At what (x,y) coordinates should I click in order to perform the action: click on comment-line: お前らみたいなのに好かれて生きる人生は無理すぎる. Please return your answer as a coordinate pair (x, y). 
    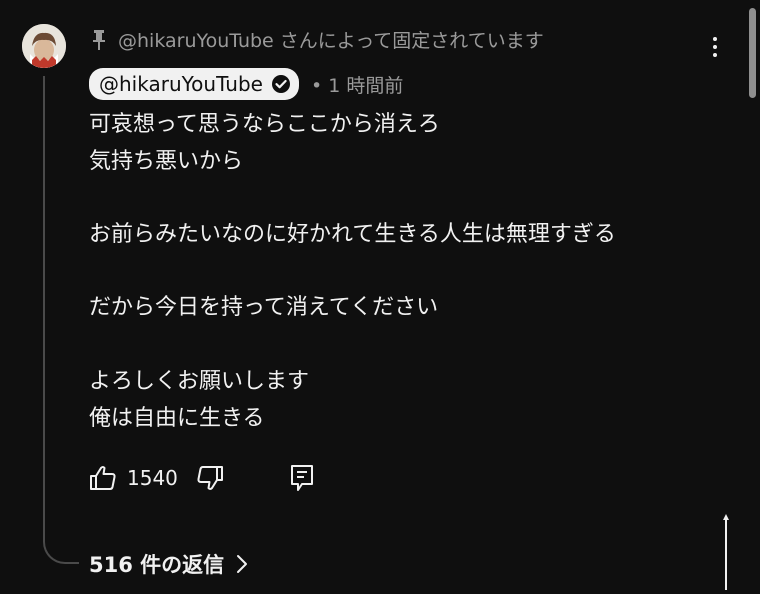
    Looking at the image, I should click on (352, 235).